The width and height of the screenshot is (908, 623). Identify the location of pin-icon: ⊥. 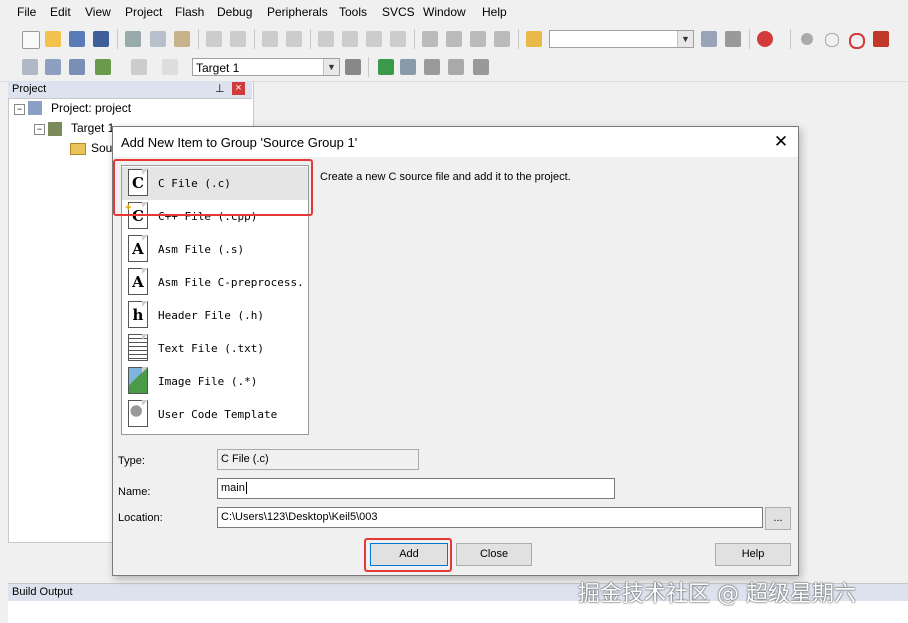
(220, 88).